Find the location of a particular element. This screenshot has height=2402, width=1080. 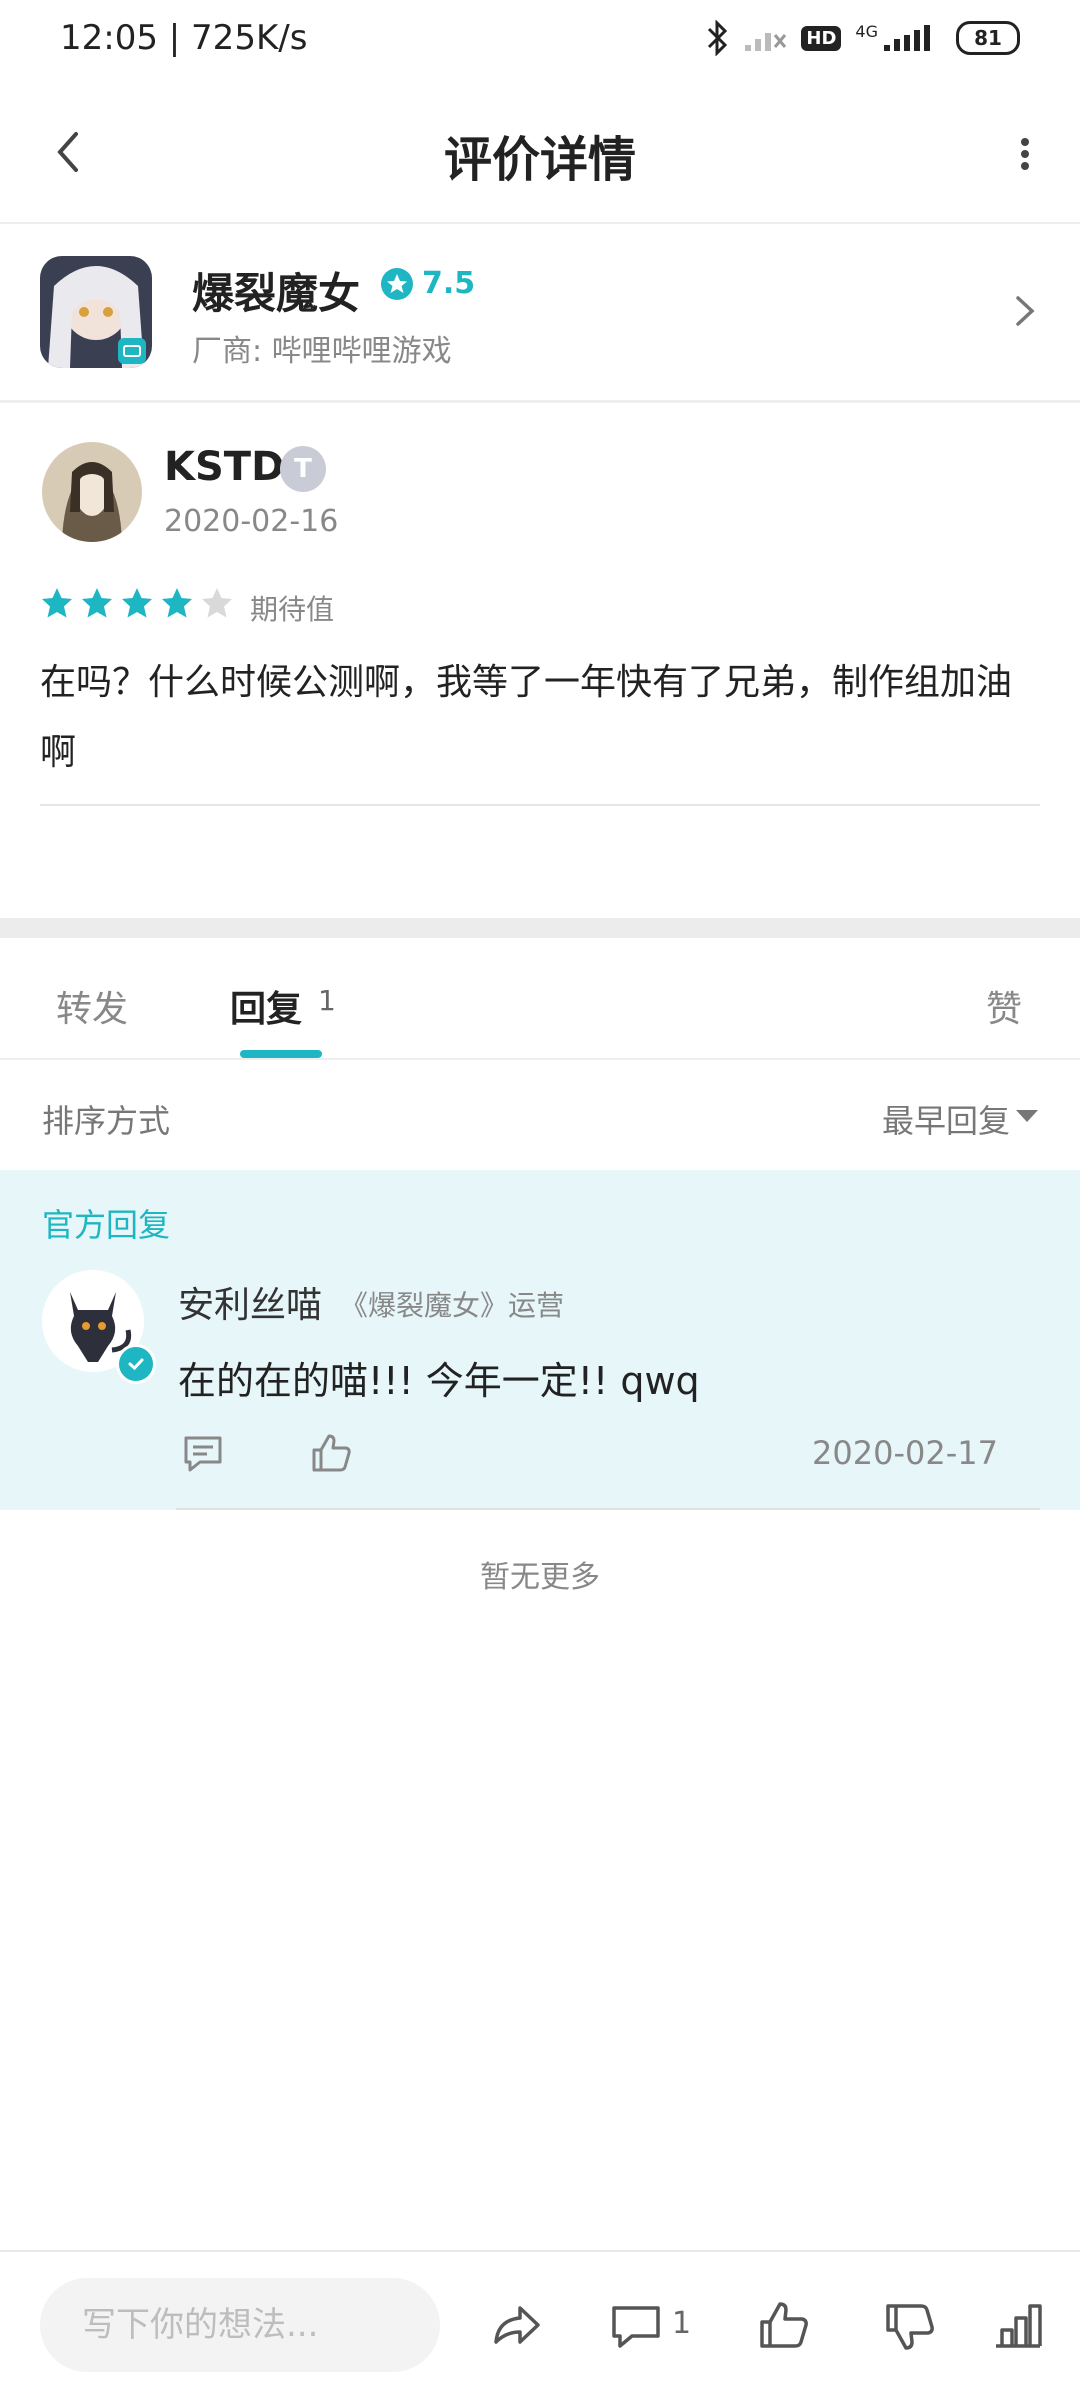

stats-chart-icon is located at coordinates (1018, 2326).